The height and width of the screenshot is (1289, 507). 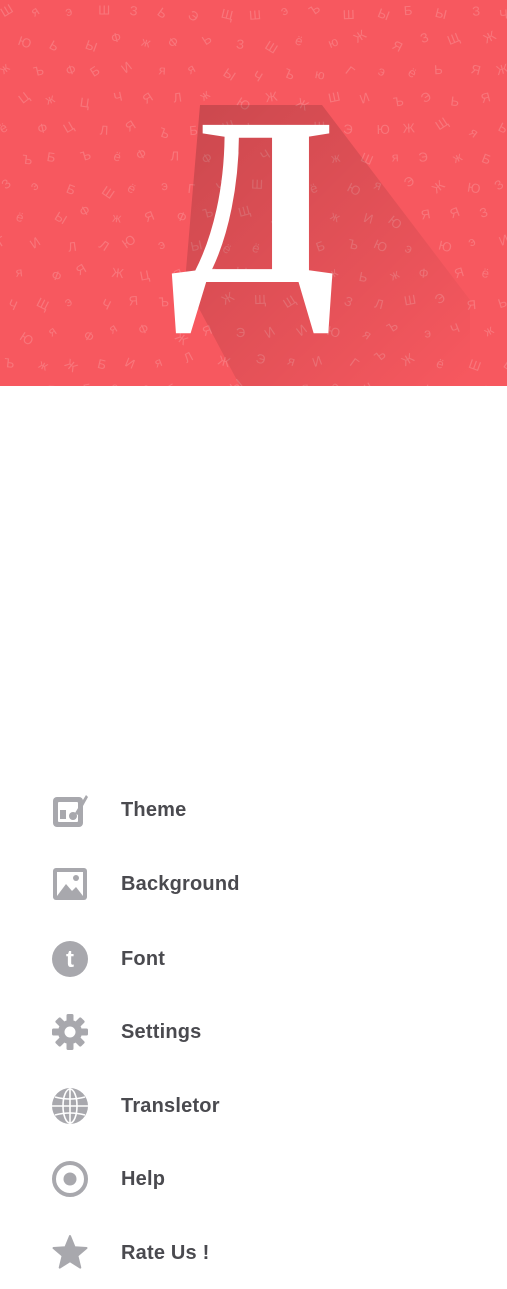 What do you see at coordinates (253, 1032) in the screenshot?
I see `menu-item-settings: Settings` at bounding box center [253, 1032].